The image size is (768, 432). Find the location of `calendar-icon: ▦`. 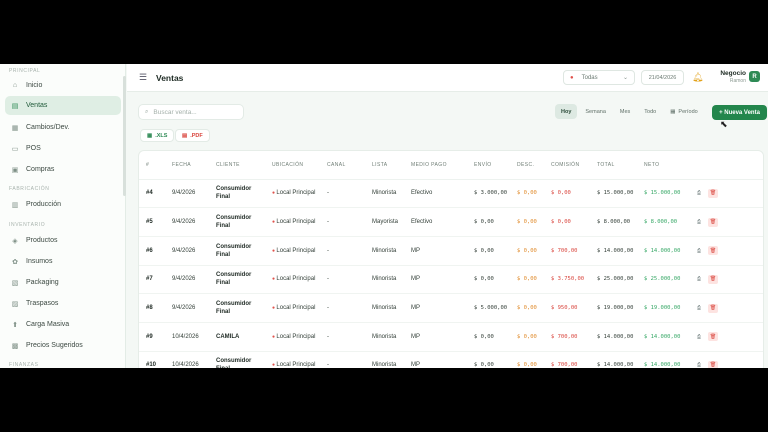

calendar-icon: ▦ is located at coordinates (673, 111).